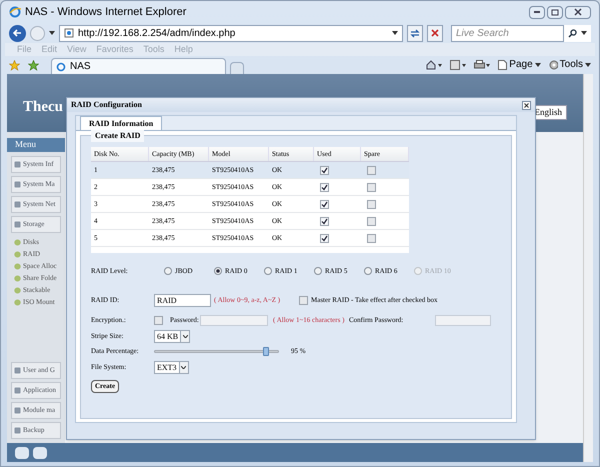 This screenshot has height=467, width=600. Describe the element at coordinates (234, 320) in the screenshot. I see `password-field` at that location.